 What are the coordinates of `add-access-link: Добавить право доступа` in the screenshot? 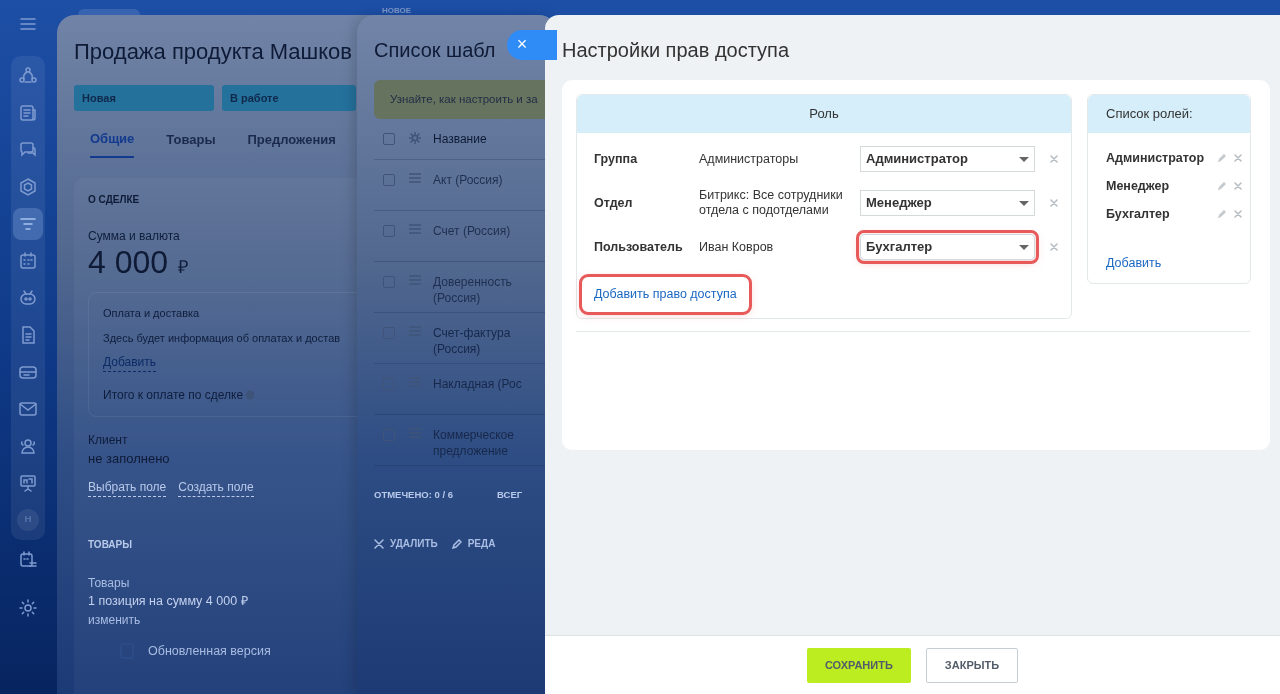 It's located at (665, 294).